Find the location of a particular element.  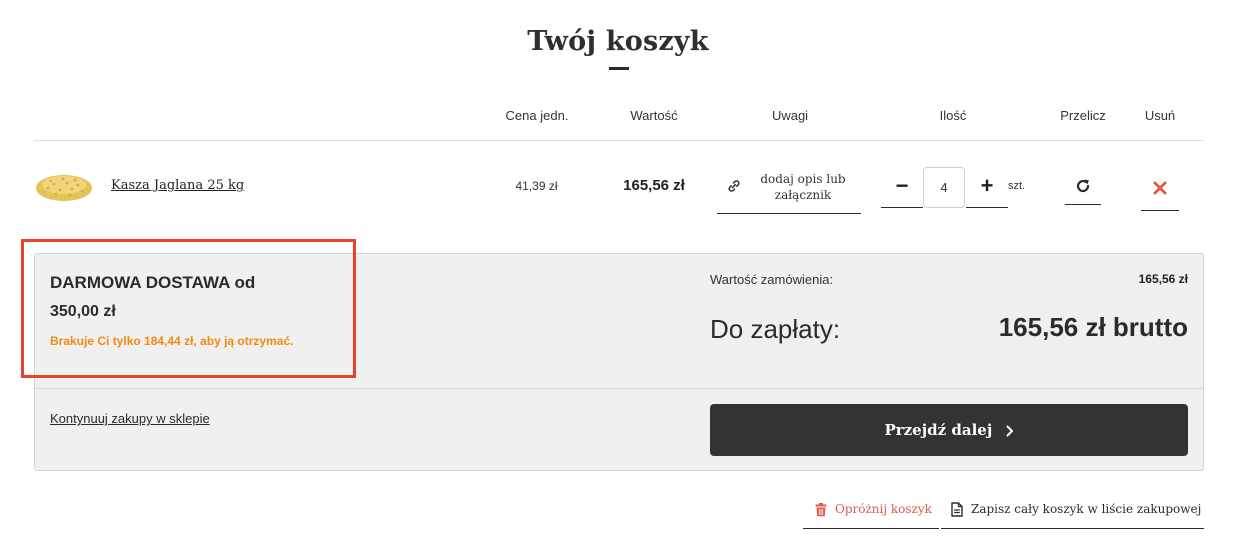

title-underline is located at coordinates (619, 68).